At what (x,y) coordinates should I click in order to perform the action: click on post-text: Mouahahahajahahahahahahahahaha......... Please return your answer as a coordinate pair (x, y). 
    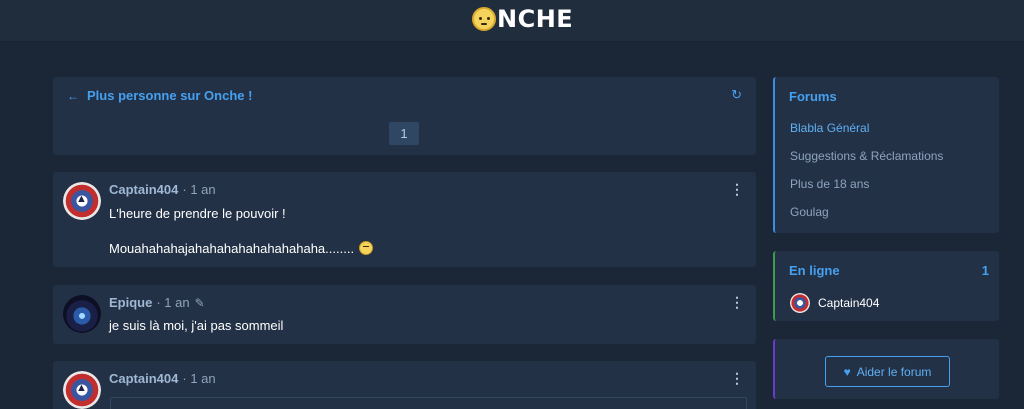
    Looking at the image, I should click on (232, 248).